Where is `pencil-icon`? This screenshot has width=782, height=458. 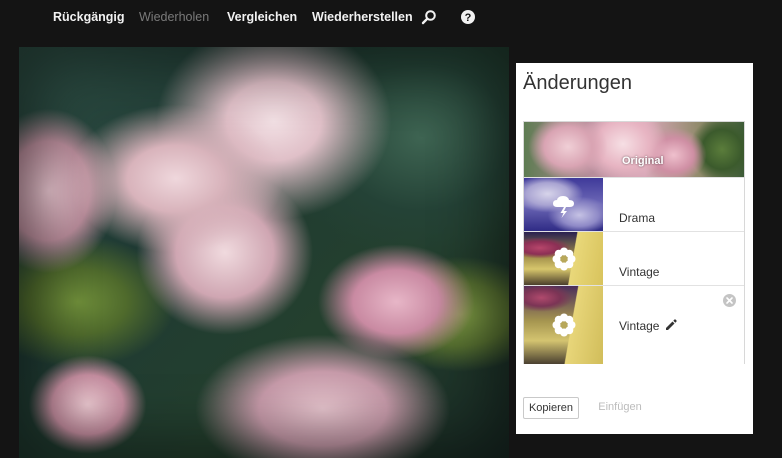 pencil-icon is located at coordinates (671, 325).